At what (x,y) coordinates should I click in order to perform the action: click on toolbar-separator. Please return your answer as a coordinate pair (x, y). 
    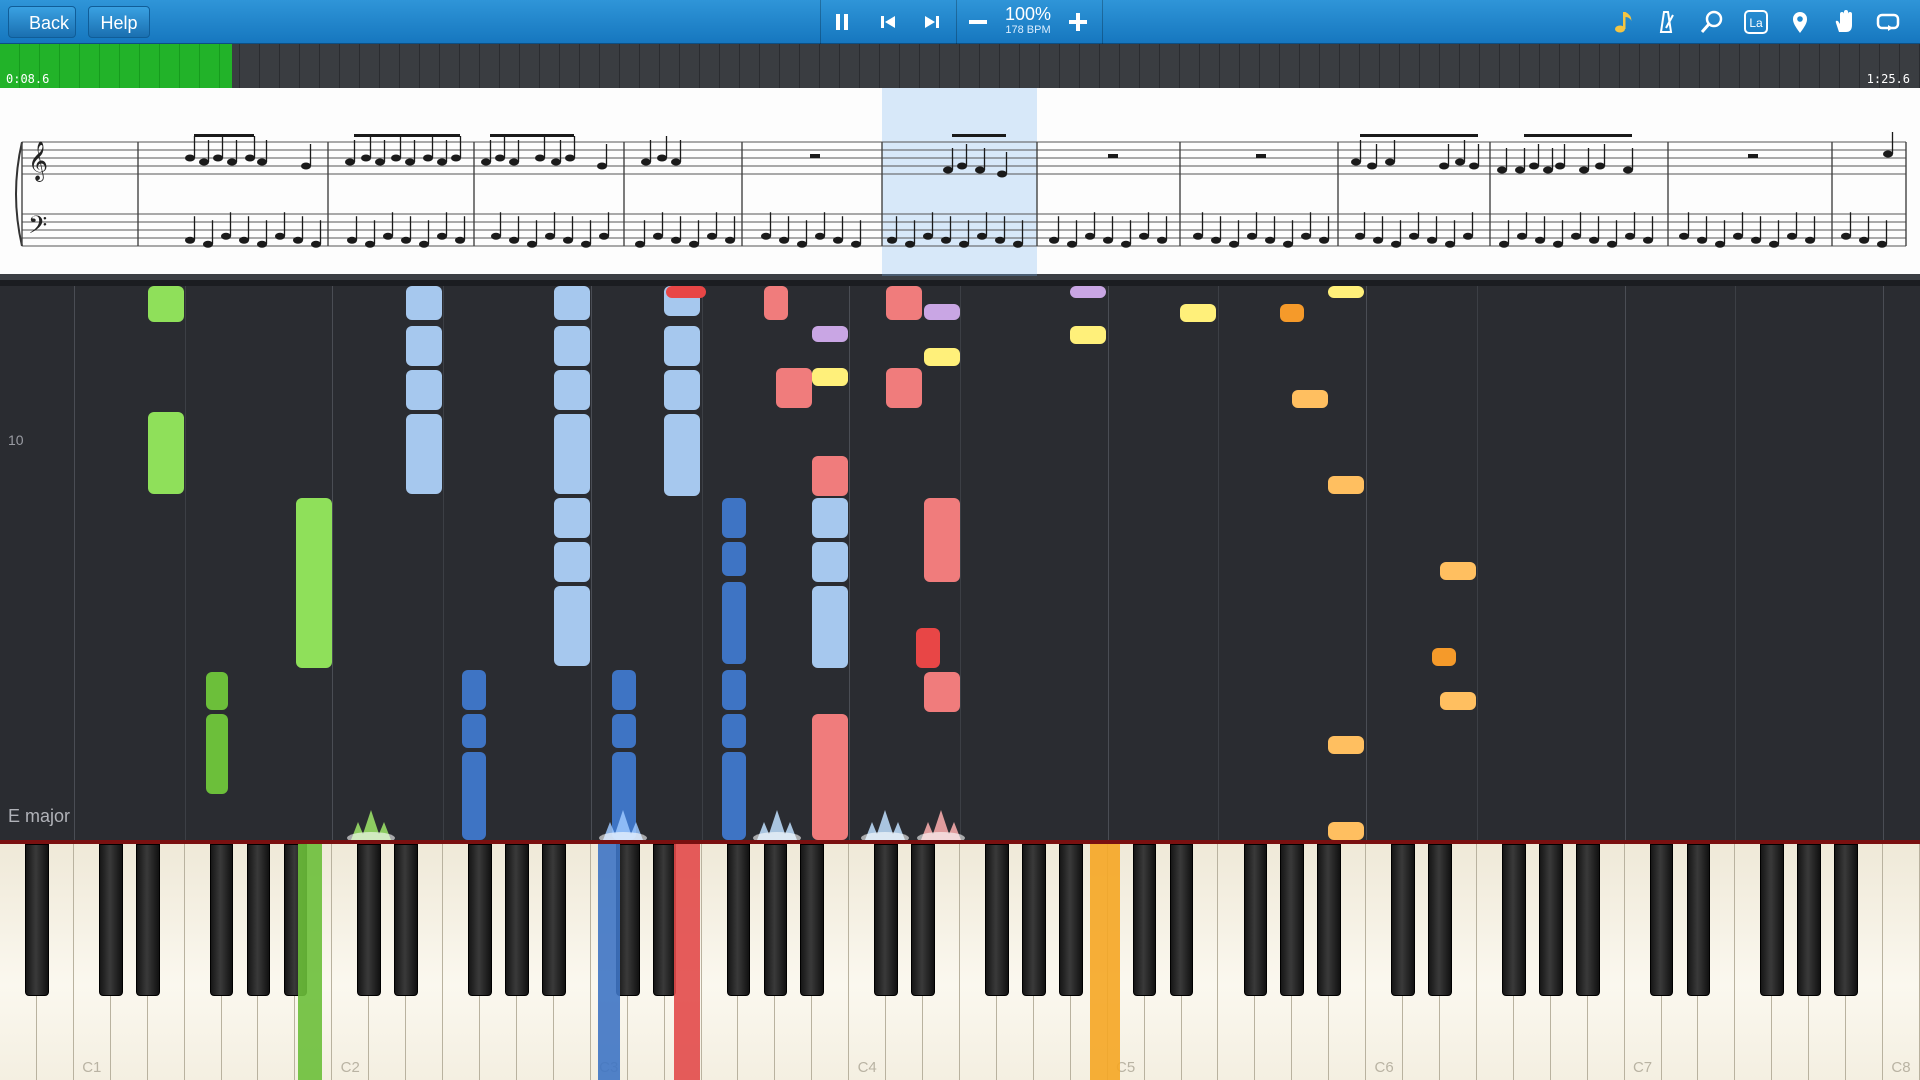
    Looking at the image, I should click on (820, 22).